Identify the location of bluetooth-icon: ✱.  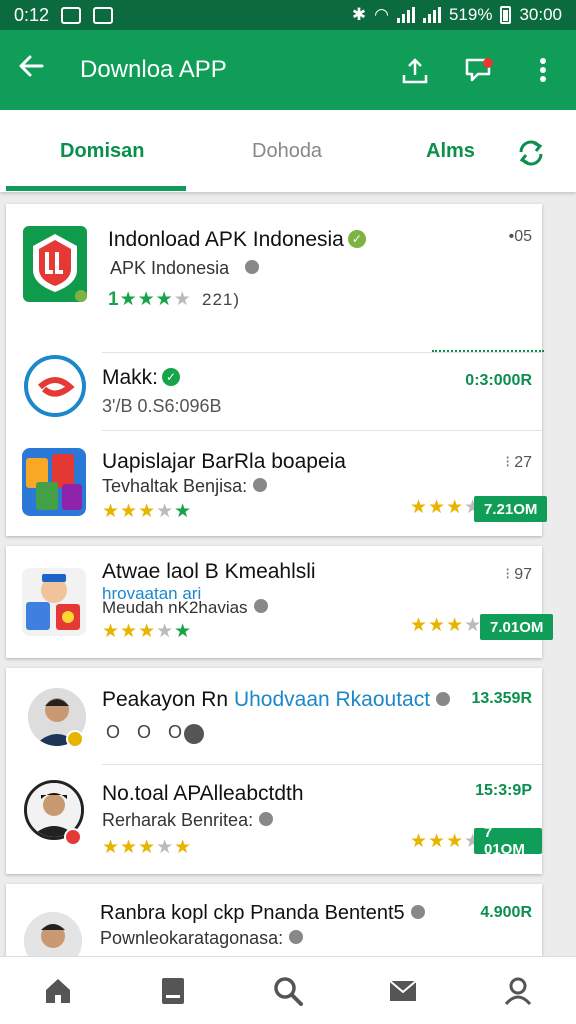
(359, 14).